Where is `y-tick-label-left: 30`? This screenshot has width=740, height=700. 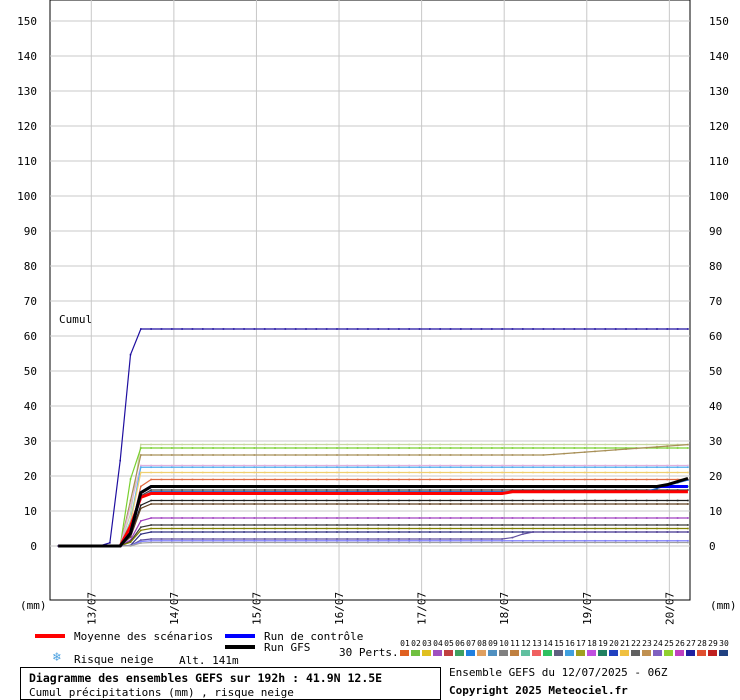
y-tick-label-left: 30 is located at coordinates (30, 441).